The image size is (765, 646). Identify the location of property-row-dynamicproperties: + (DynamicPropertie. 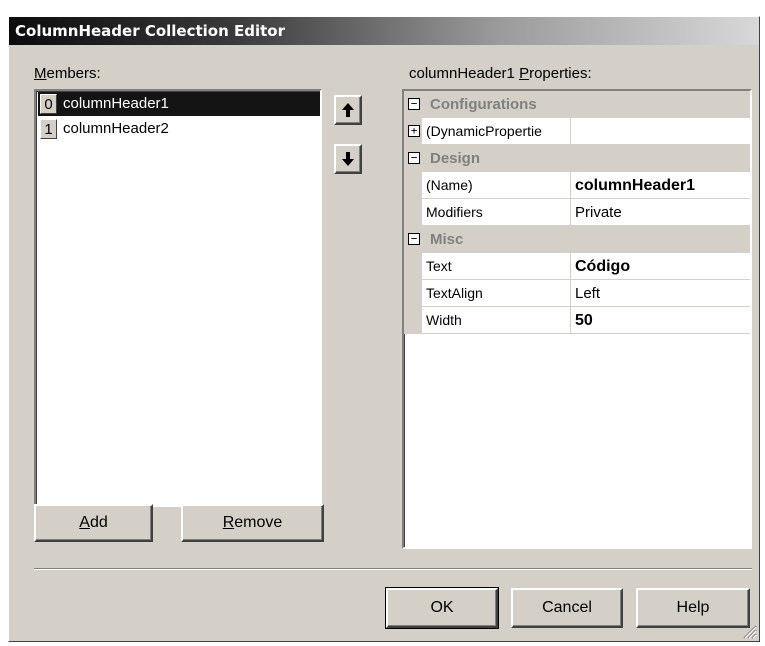
(577, 131).